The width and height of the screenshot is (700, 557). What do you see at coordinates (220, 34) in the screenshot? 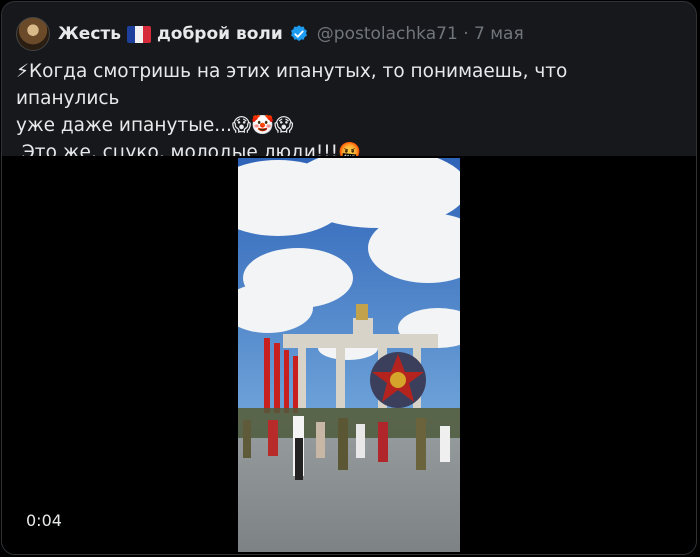
I see `author-name-suffix: доброй воли` at bounding box center [220, 34].